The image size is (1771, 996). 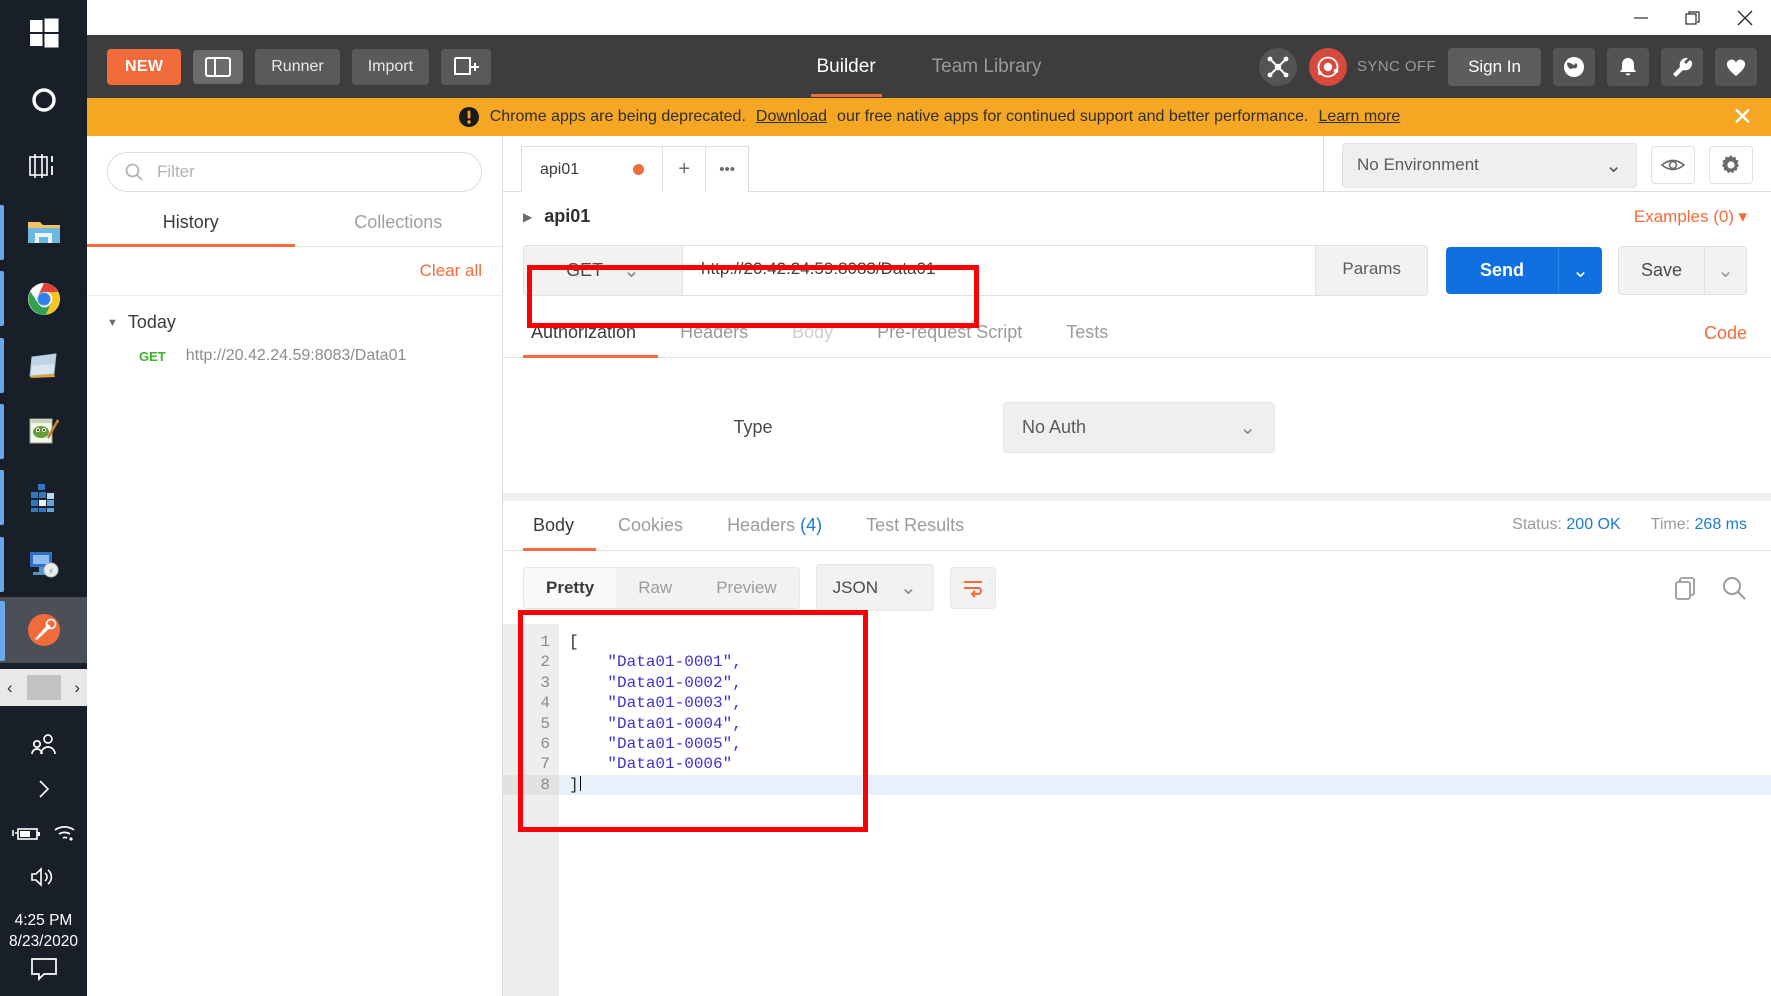 I want to click on taskbar-task-view-button, so click(x=43, y=166).